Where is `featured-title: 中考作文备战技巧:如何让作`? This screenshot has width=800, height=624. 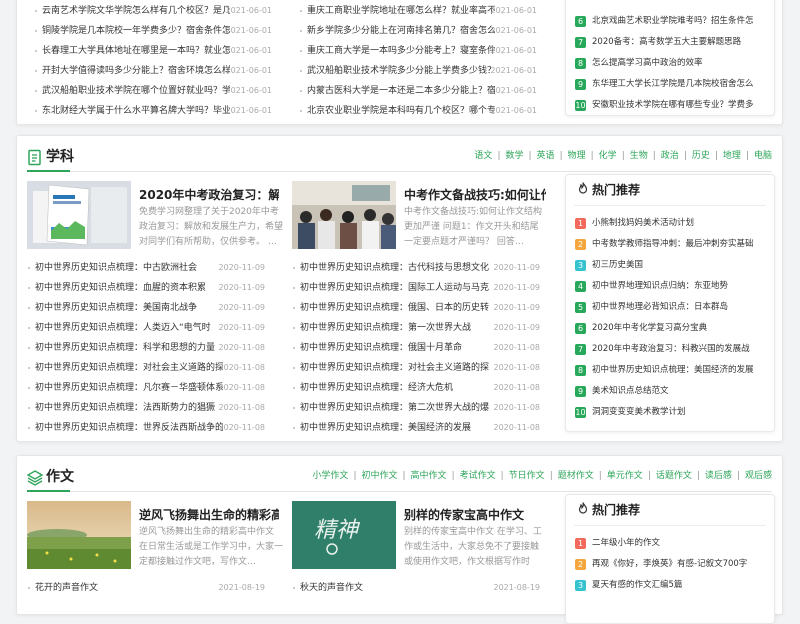 featured-title: 中考作文备战技巧:如何让作 is located at coordinates (475, 194).